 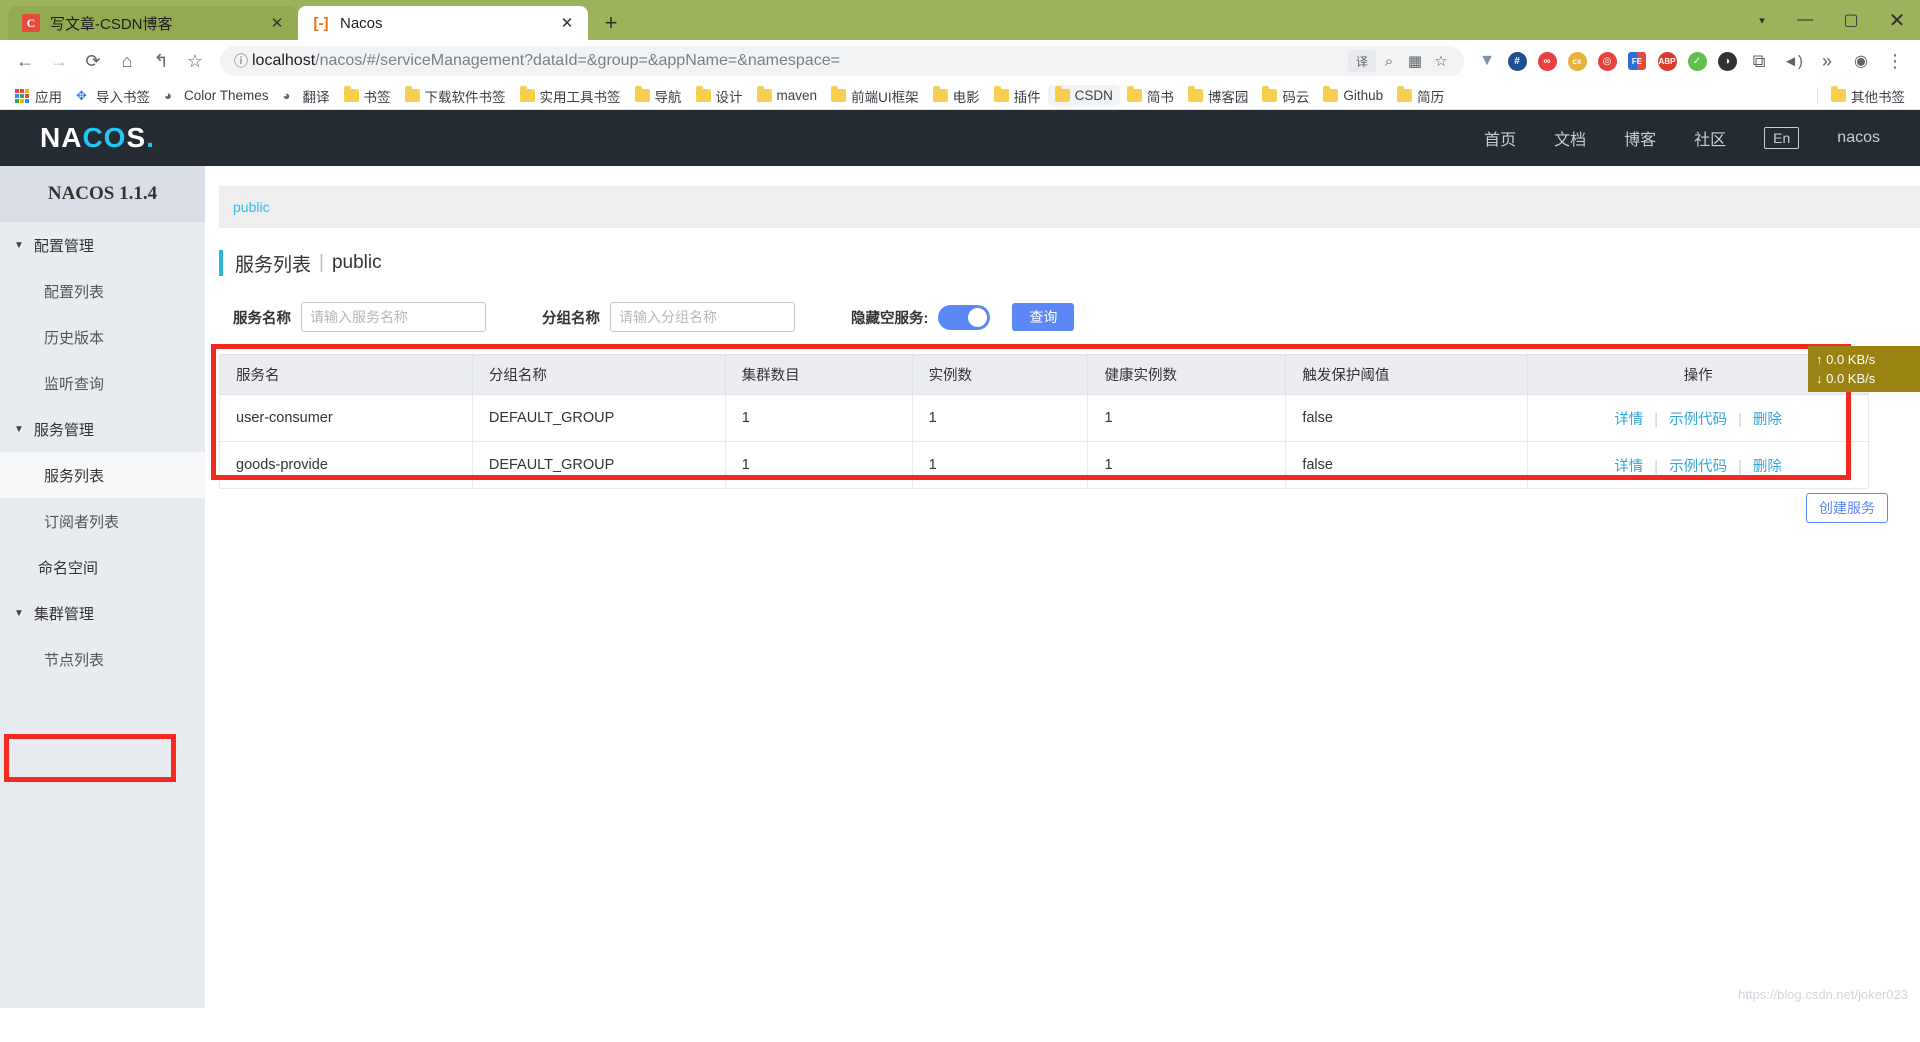 I want to click on cell-healthy-count: 1, so click(x=1187, y=418).